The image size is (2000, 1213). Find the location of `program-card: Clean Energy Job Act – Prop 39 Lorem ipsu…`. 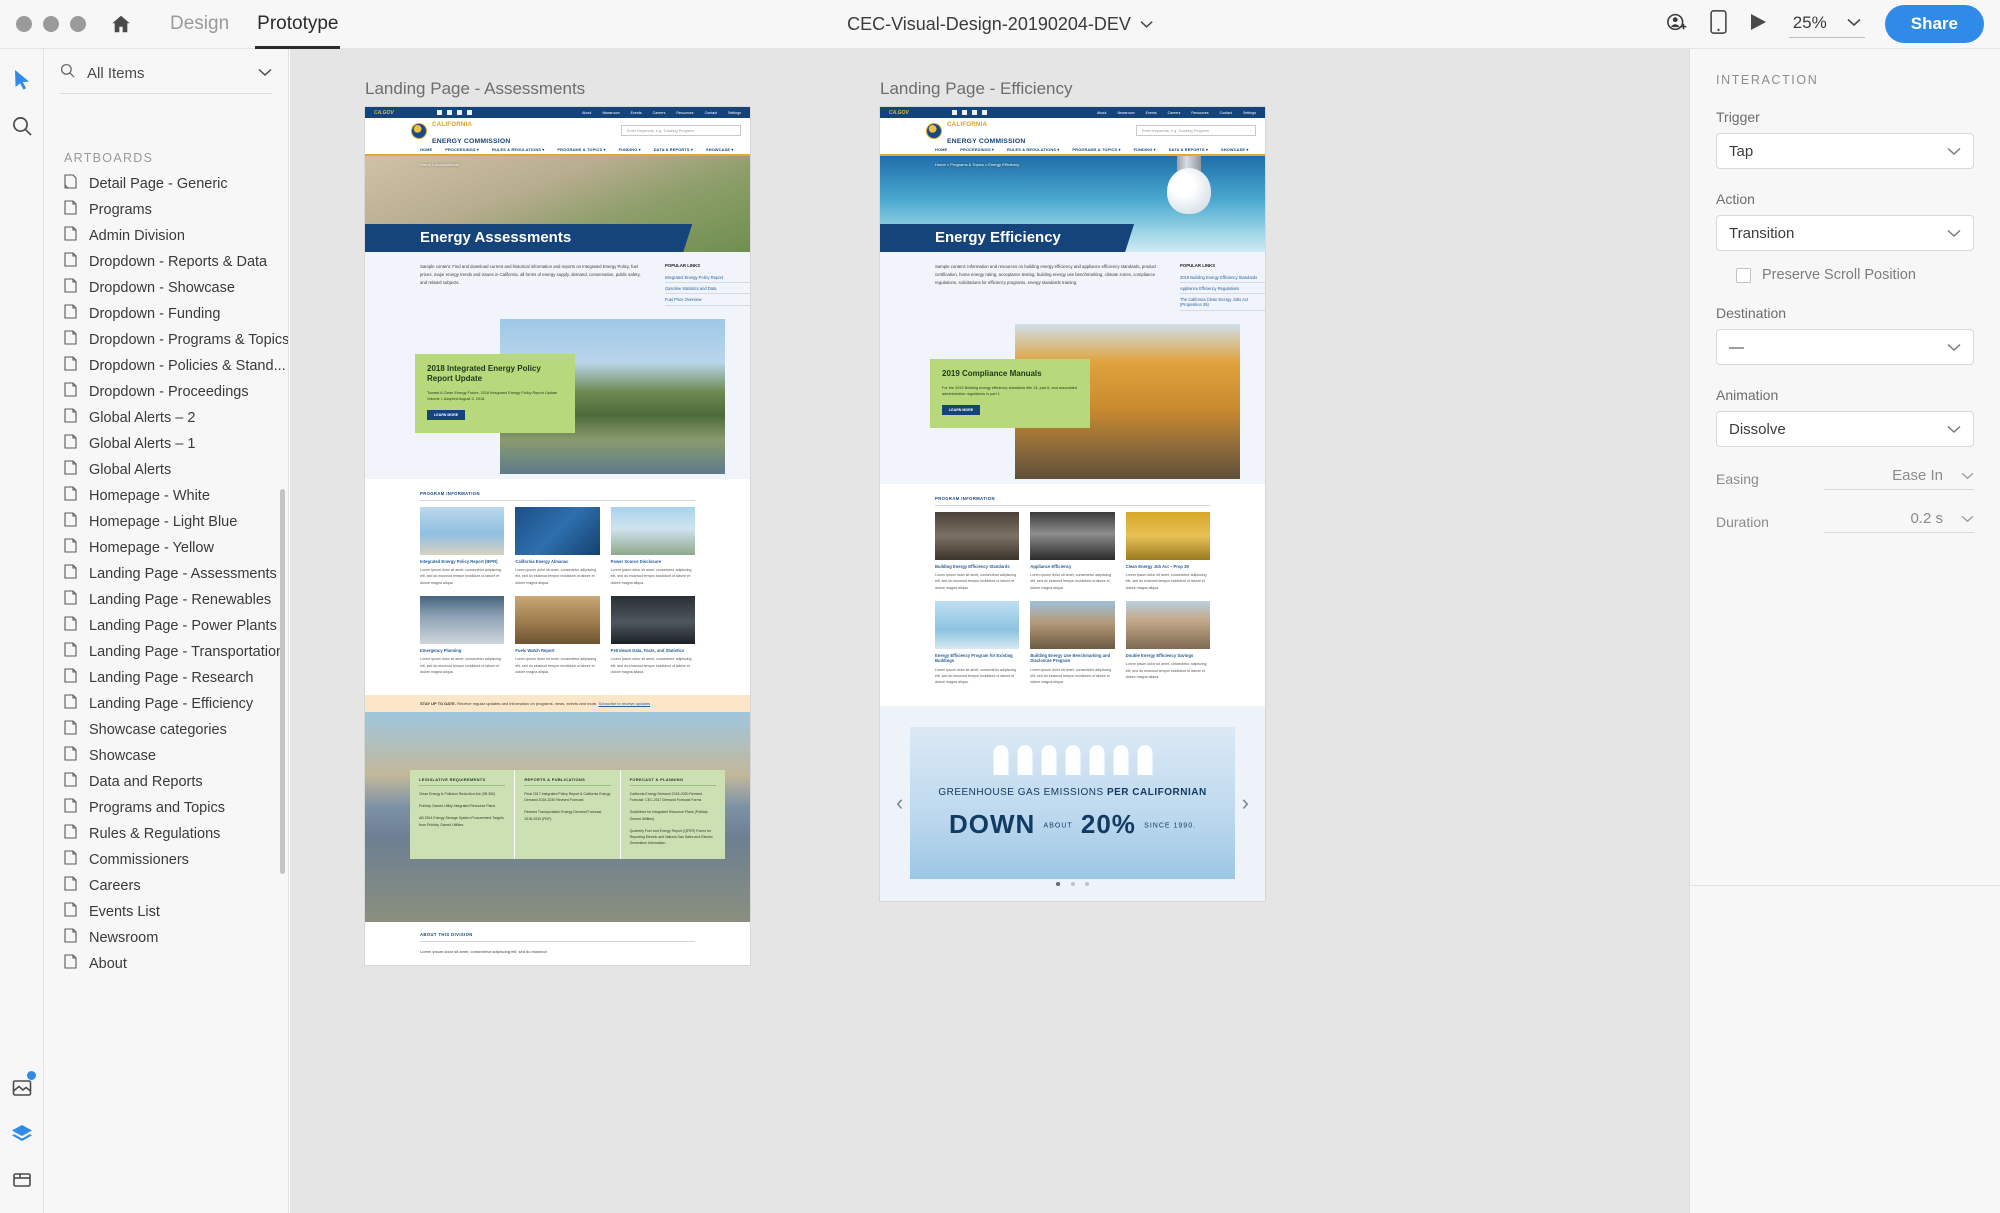

program-card: Clean Energy Job Act – Prop 39 Lorem ipsu… is located at coordinates (1167, 551).